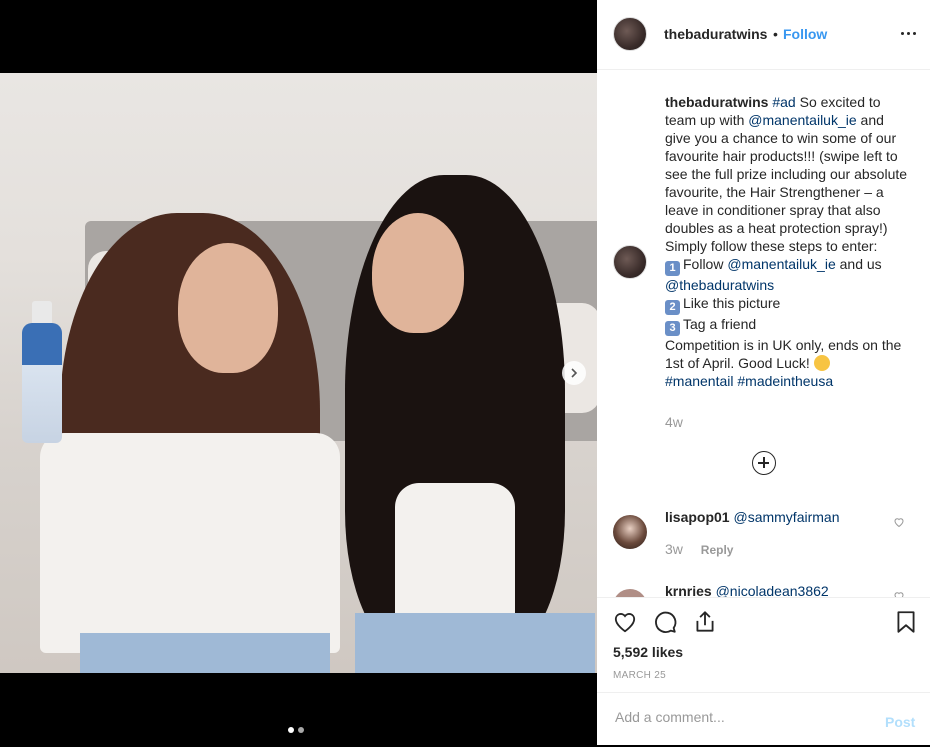 This screenshot has width=930, height=747. I want to click on comment: krnries @nicoladean3862, so click(747, 590).